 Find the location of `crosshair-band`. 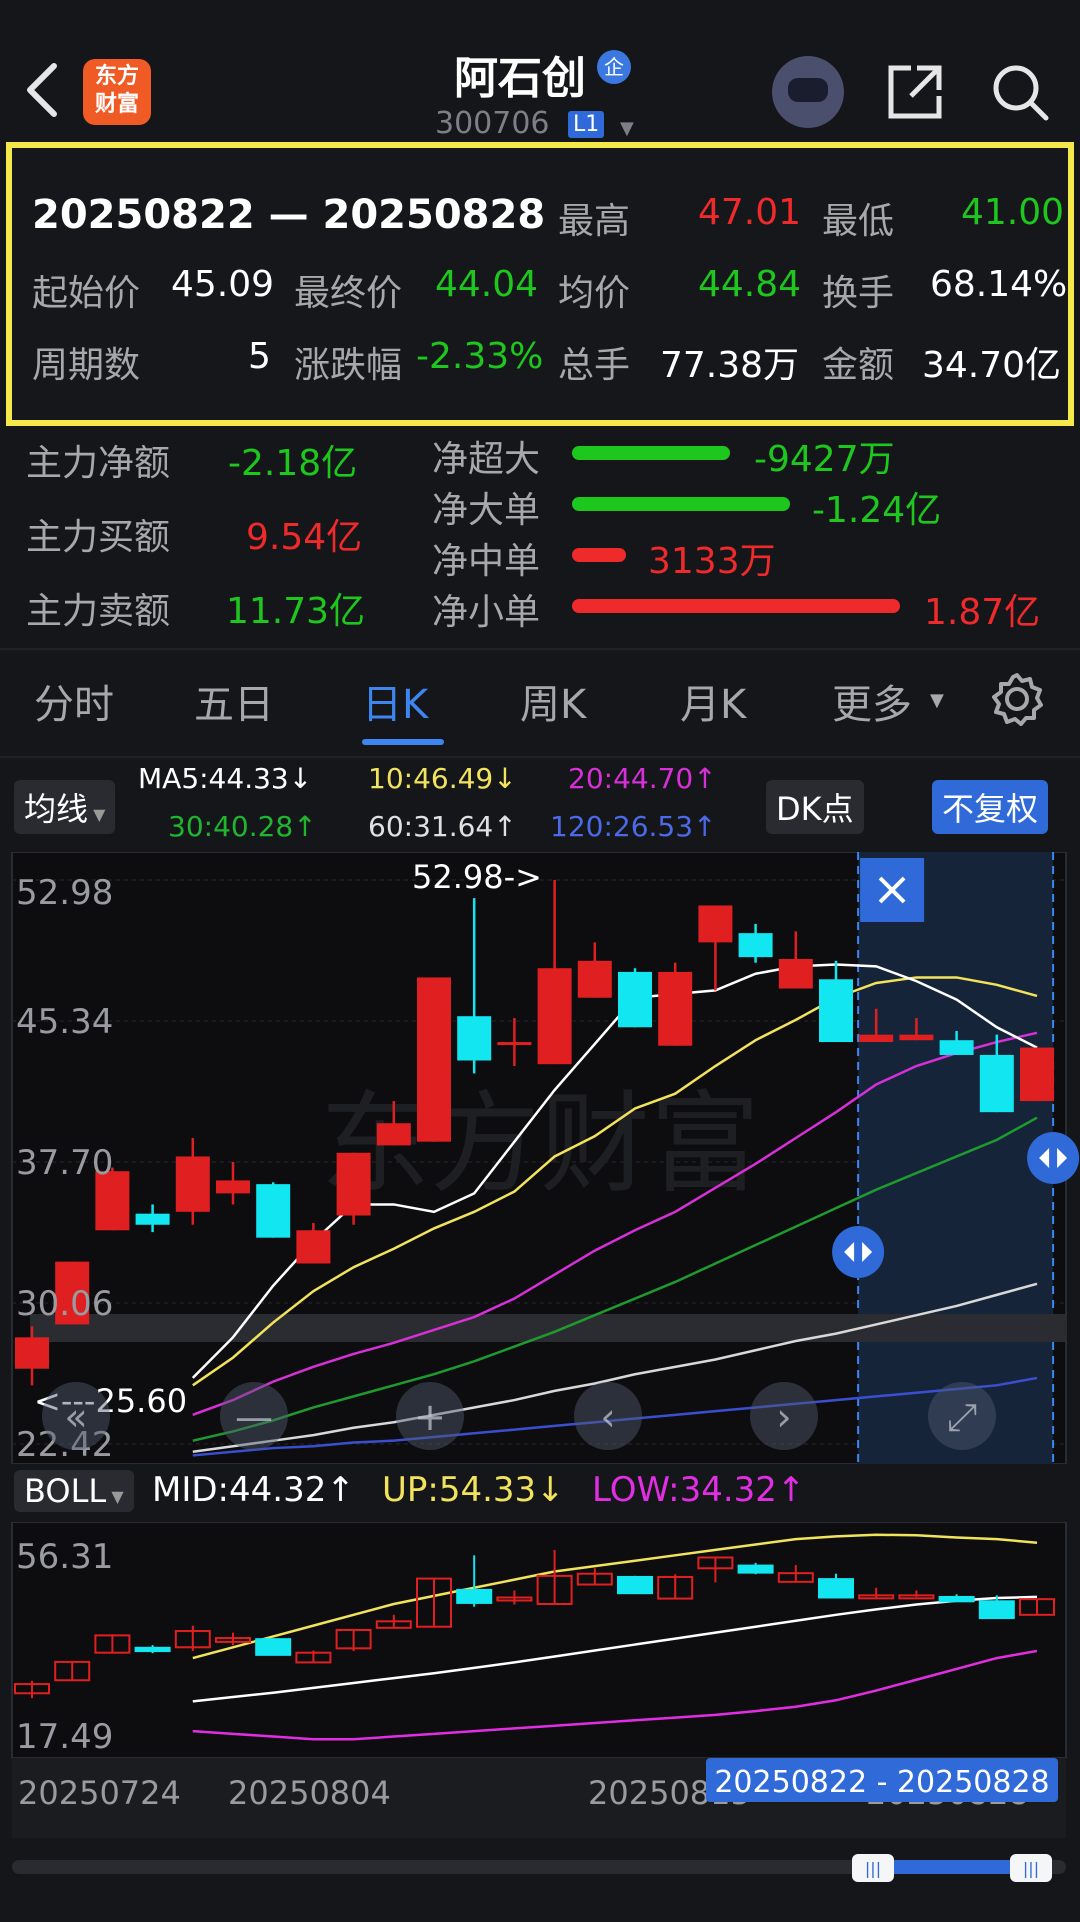

crosshair-band is located at coordinates (548, 1328).